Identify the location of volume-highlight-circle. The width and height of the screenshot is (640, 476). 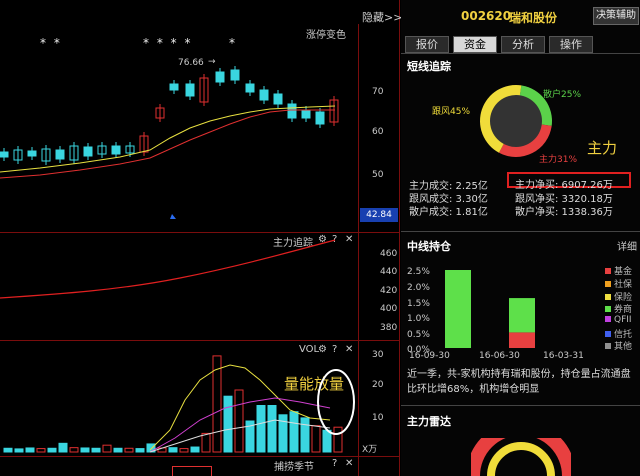
(336, 402).